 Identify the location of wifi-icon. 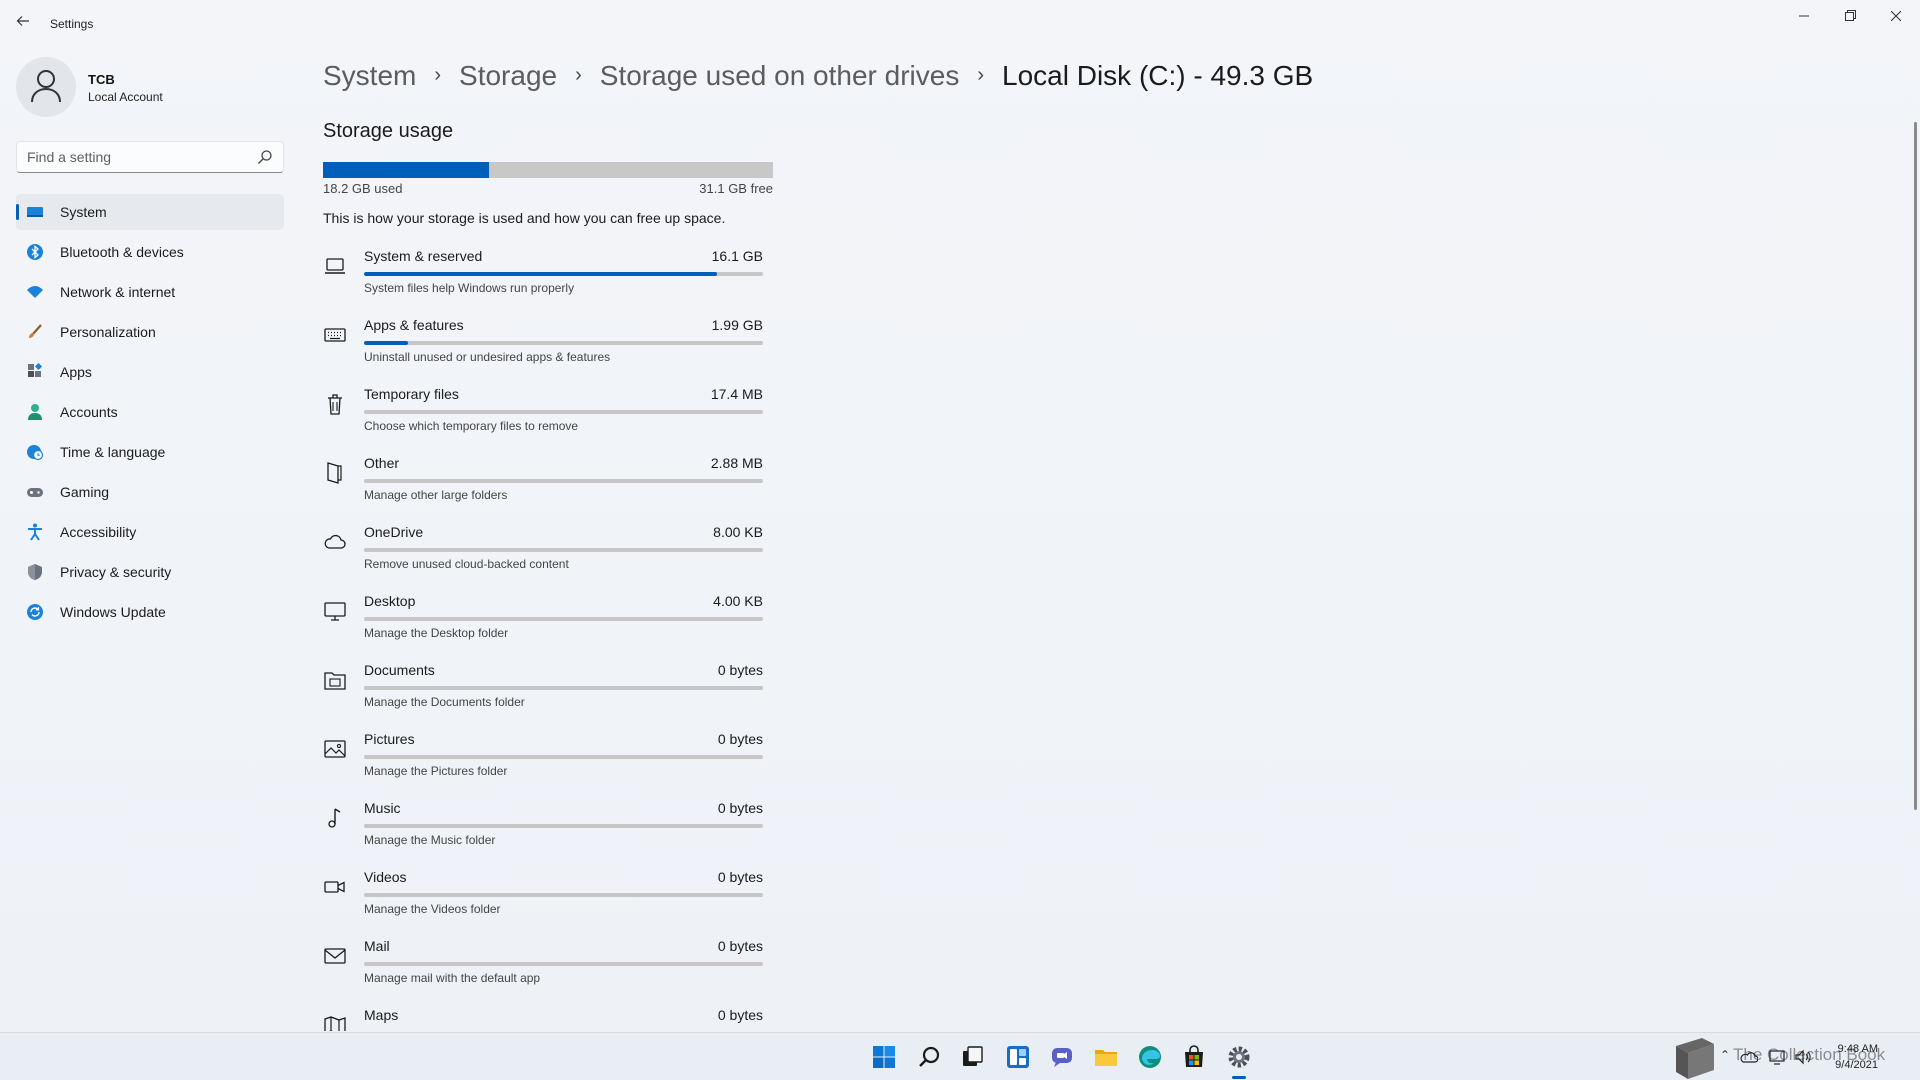
(35, 292).